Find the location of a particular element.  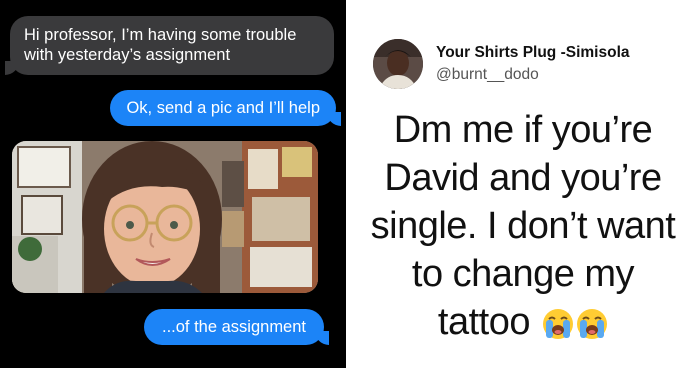

user-handle: @burnt__dodo is located at coordinates (487, 75).